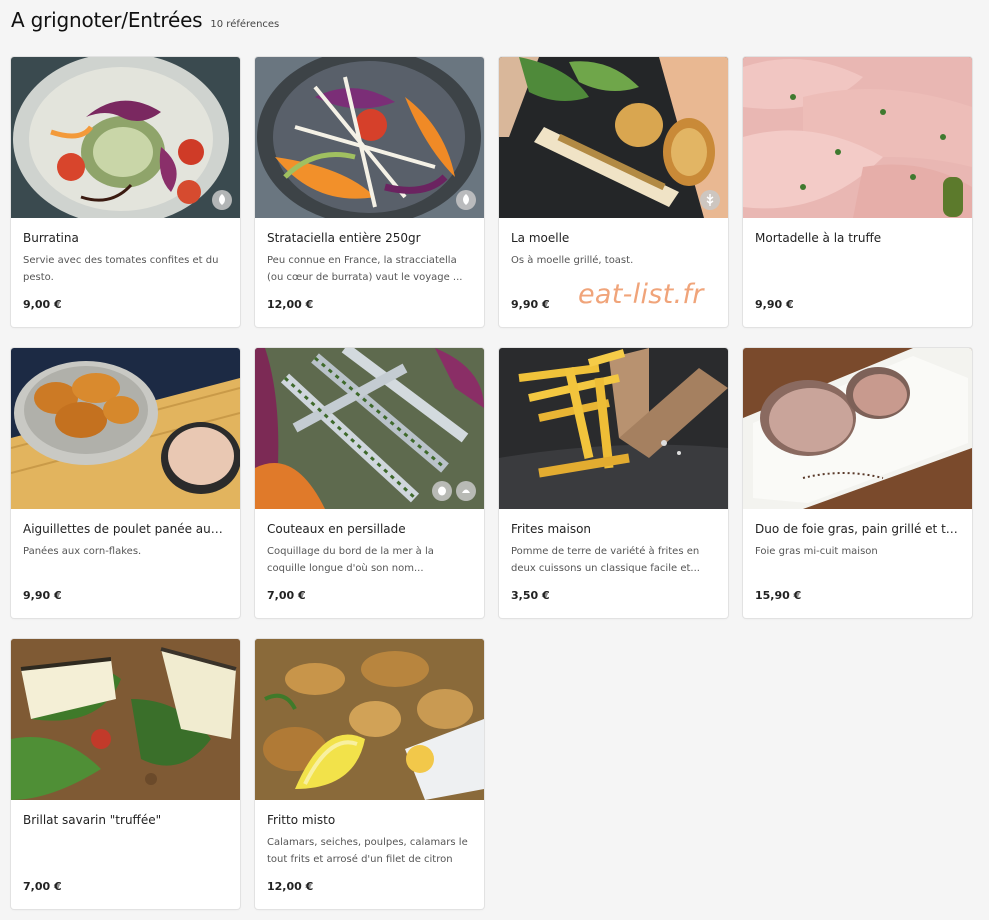  I want to click on product-card-mortadelle: Mortadelle à la truffe 9,90 €, so click(857, 192).